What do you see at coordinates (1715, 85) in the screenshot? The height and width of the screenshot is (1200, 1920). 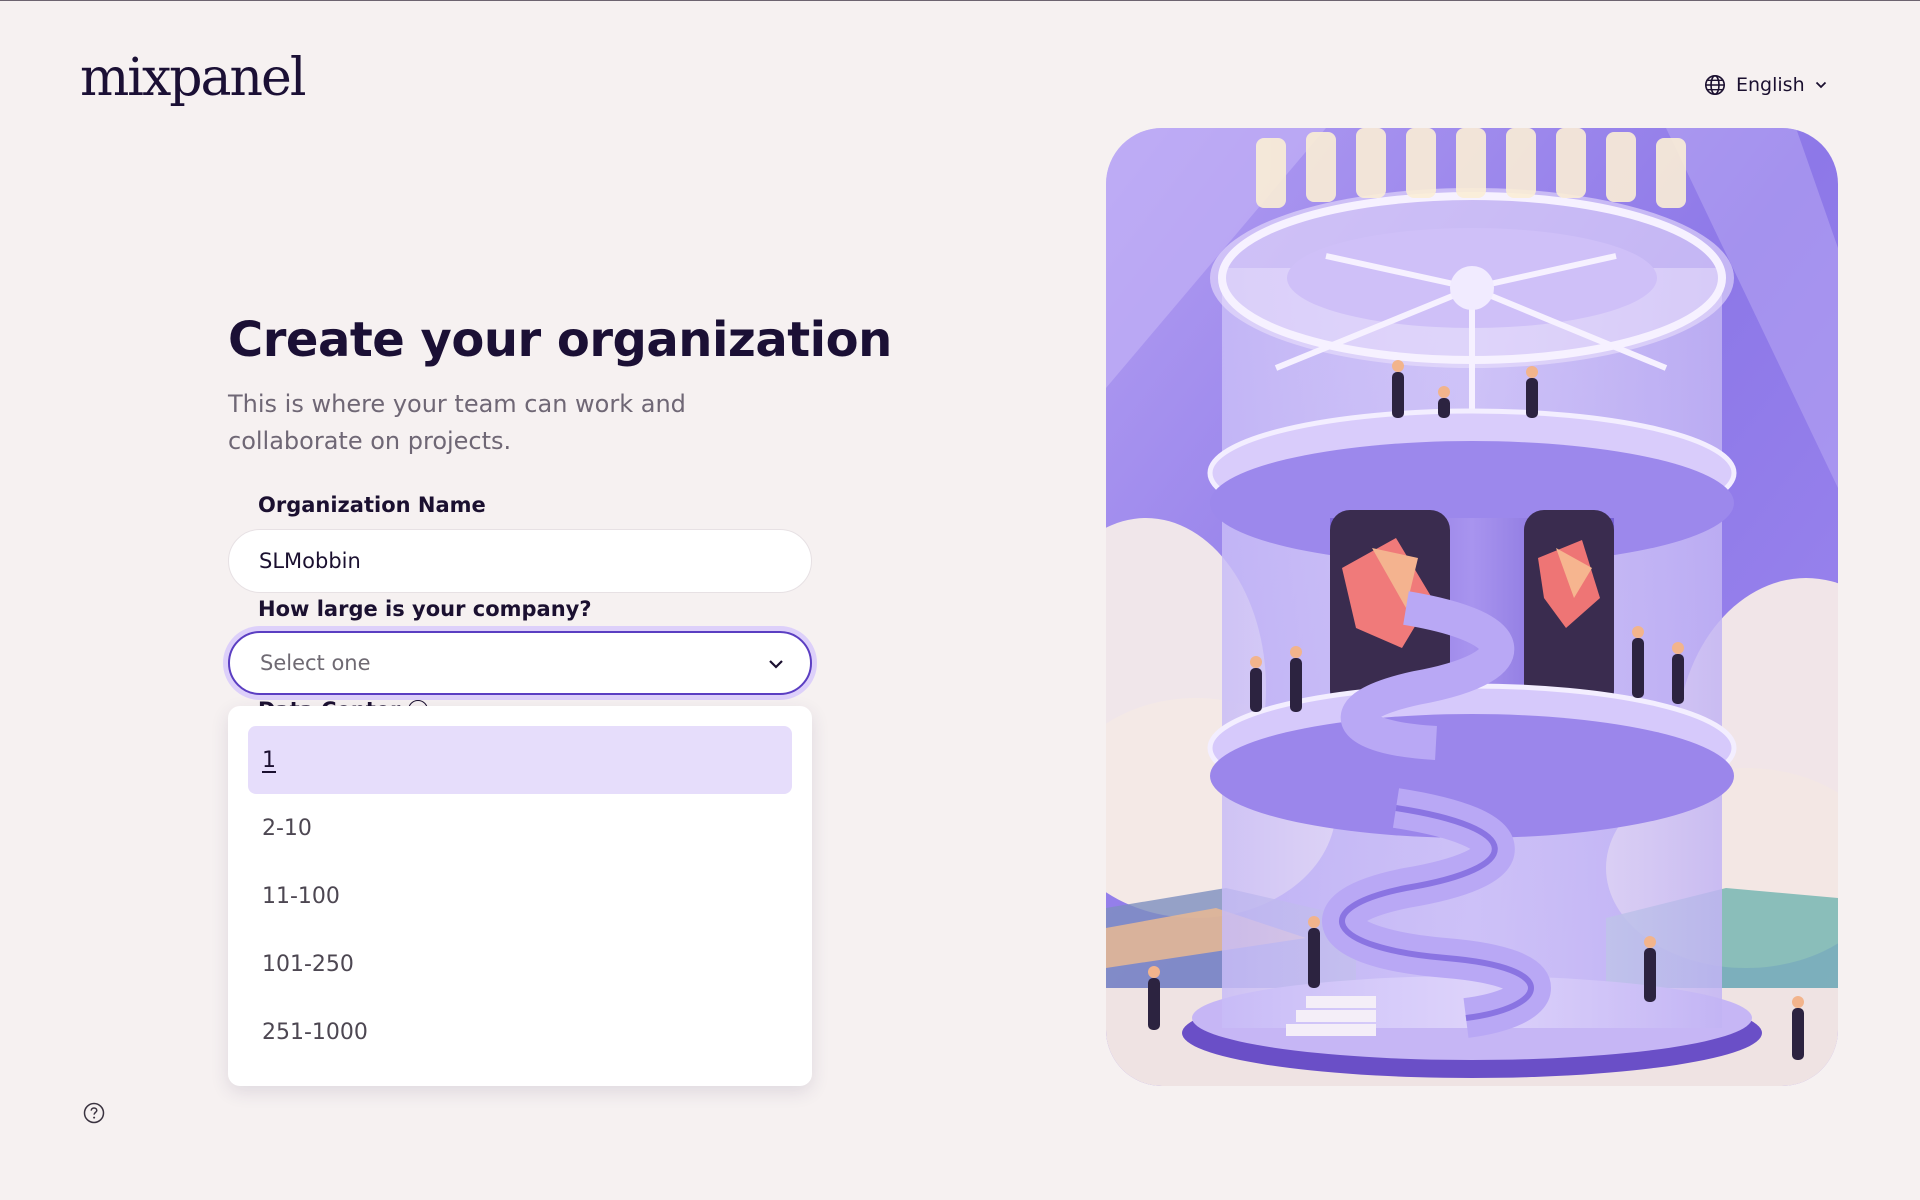 I see `globe-icon` at bounding box center [1715, 85].